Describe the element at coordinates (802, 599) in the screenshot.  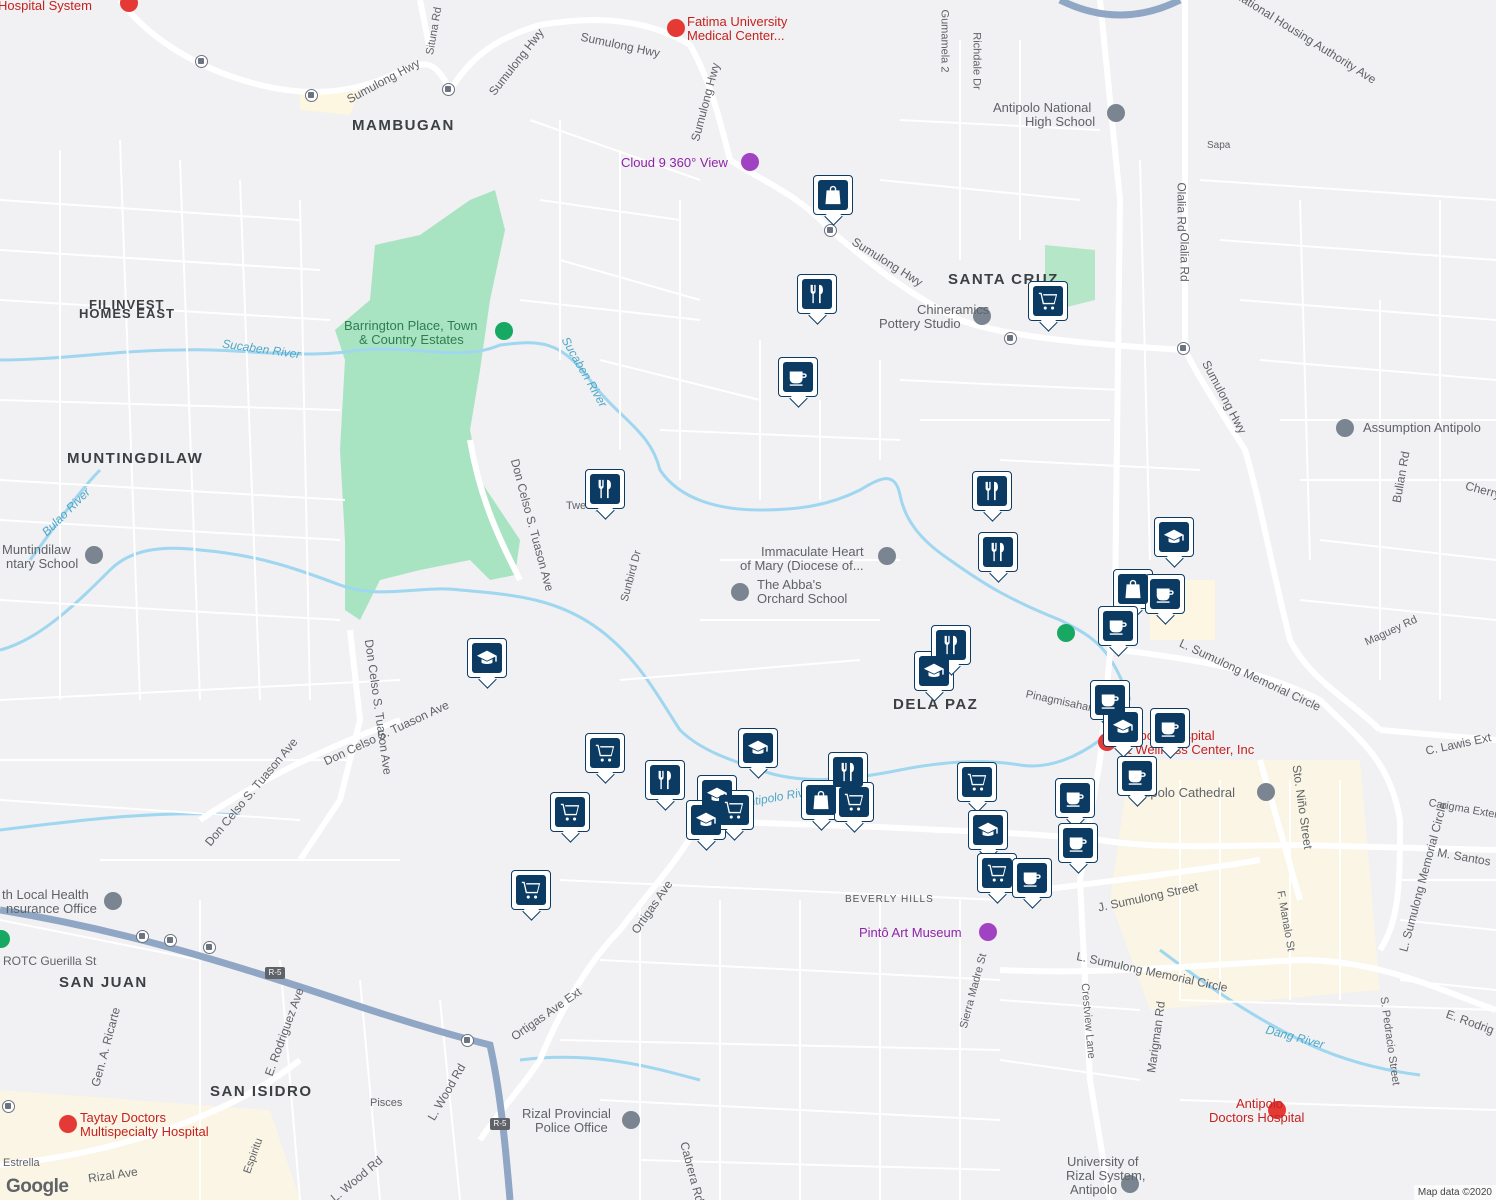
I see `poi-abba-2: Orchard School` at that location.